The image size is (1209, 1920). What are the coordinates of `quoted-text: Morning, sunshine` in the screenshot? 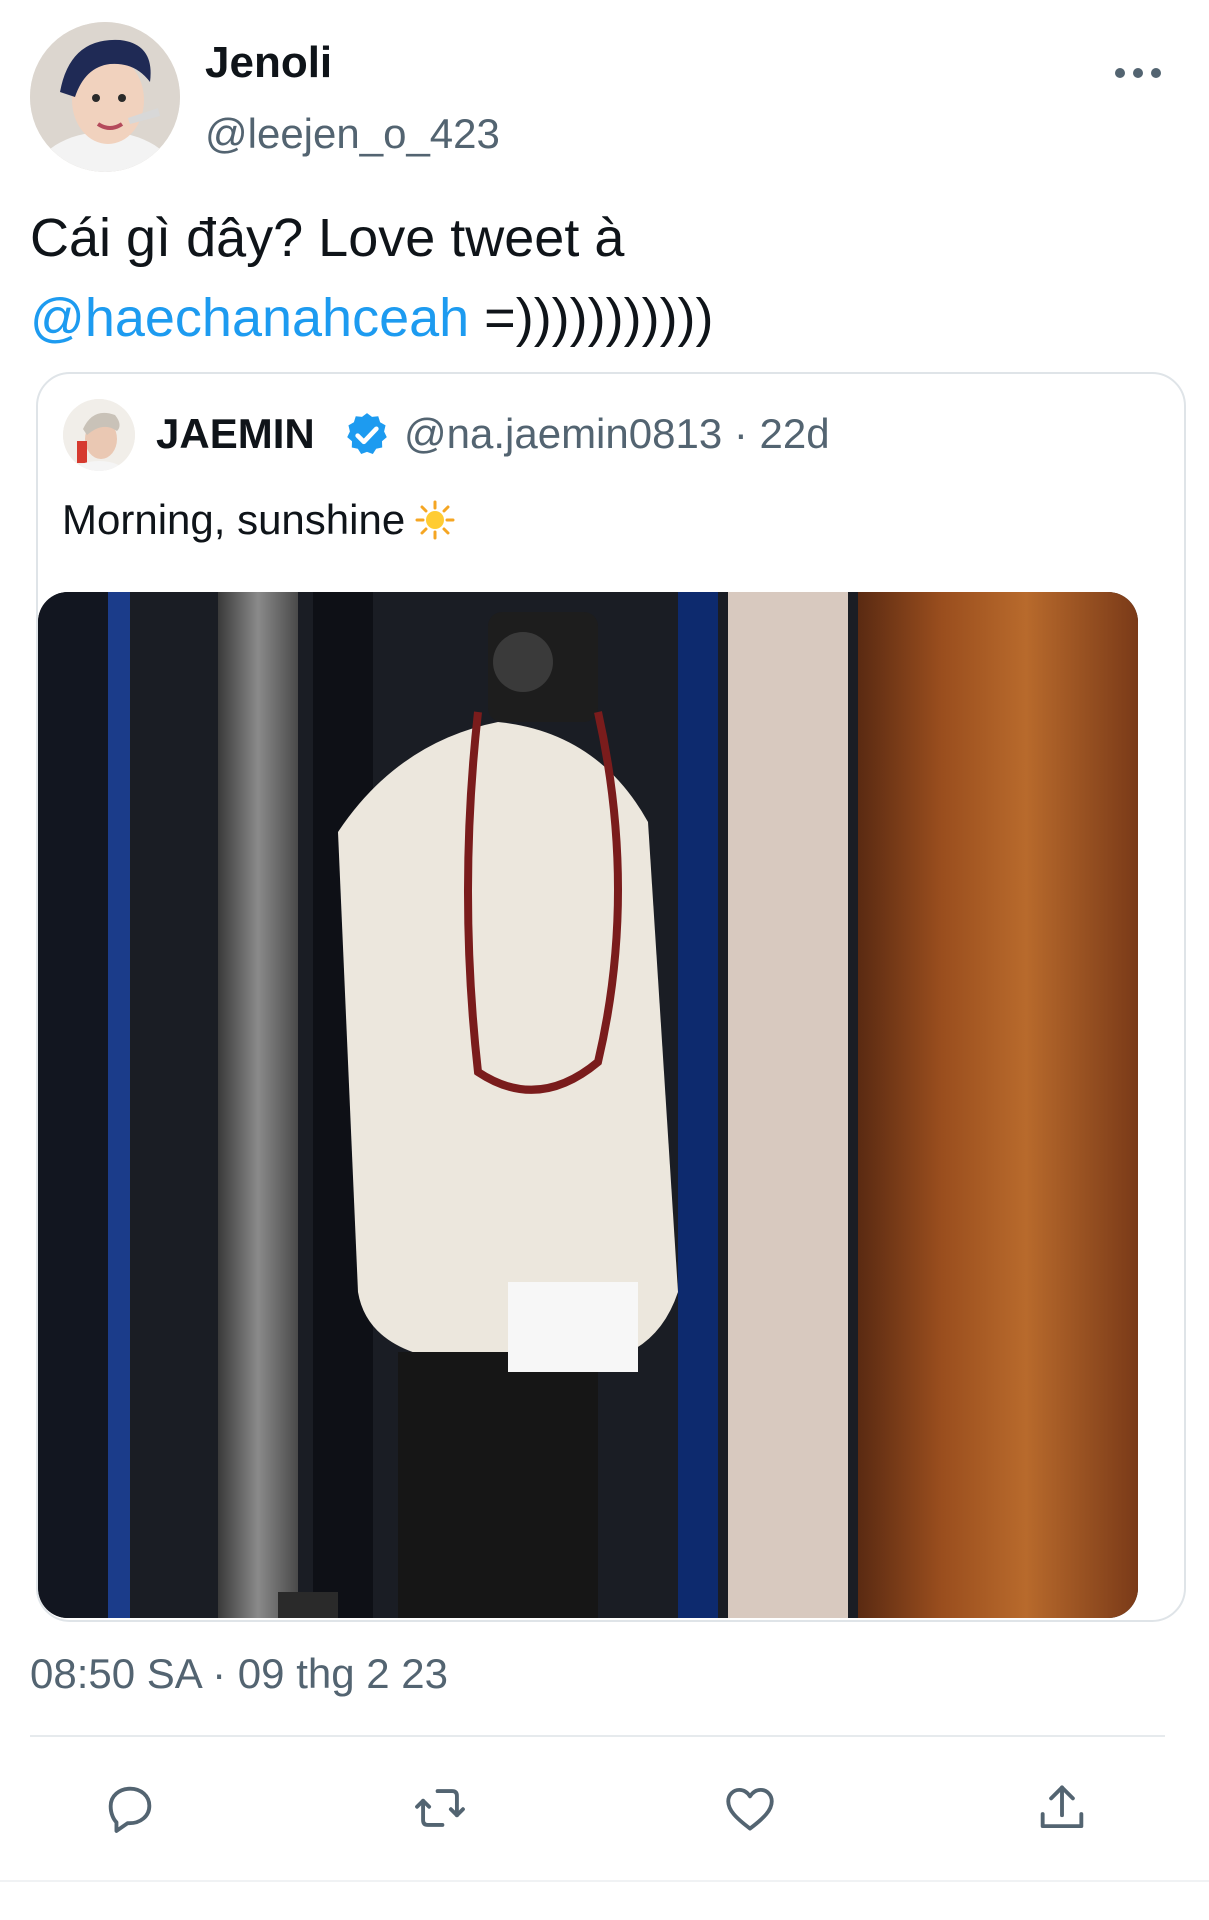 It's located at (258, 523).